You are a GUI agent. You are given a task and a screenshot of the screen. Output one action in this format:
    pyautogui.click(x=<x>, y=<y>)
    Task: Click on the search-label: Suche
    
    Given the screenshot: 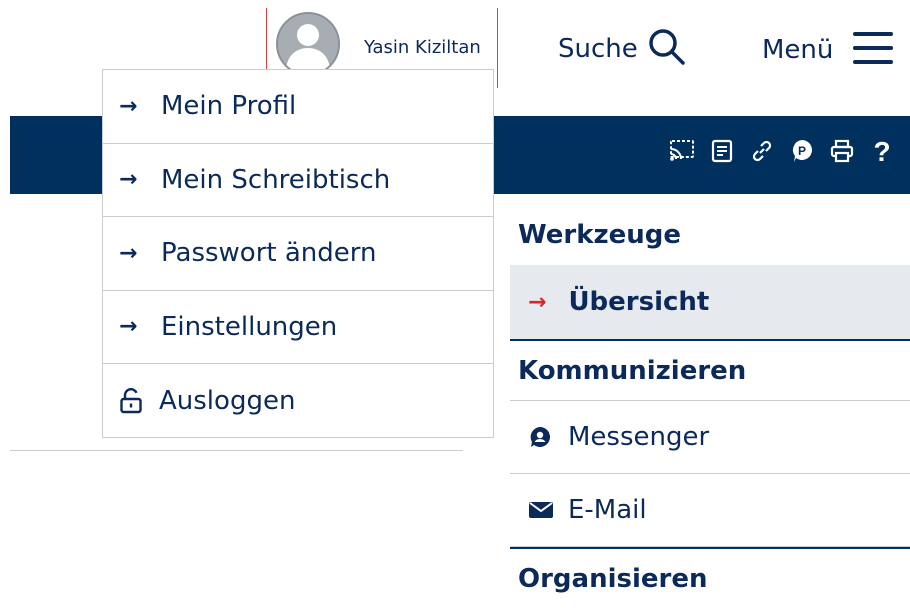 What is the action you would take?
    pyautogui.click(x=598, y=49)
    